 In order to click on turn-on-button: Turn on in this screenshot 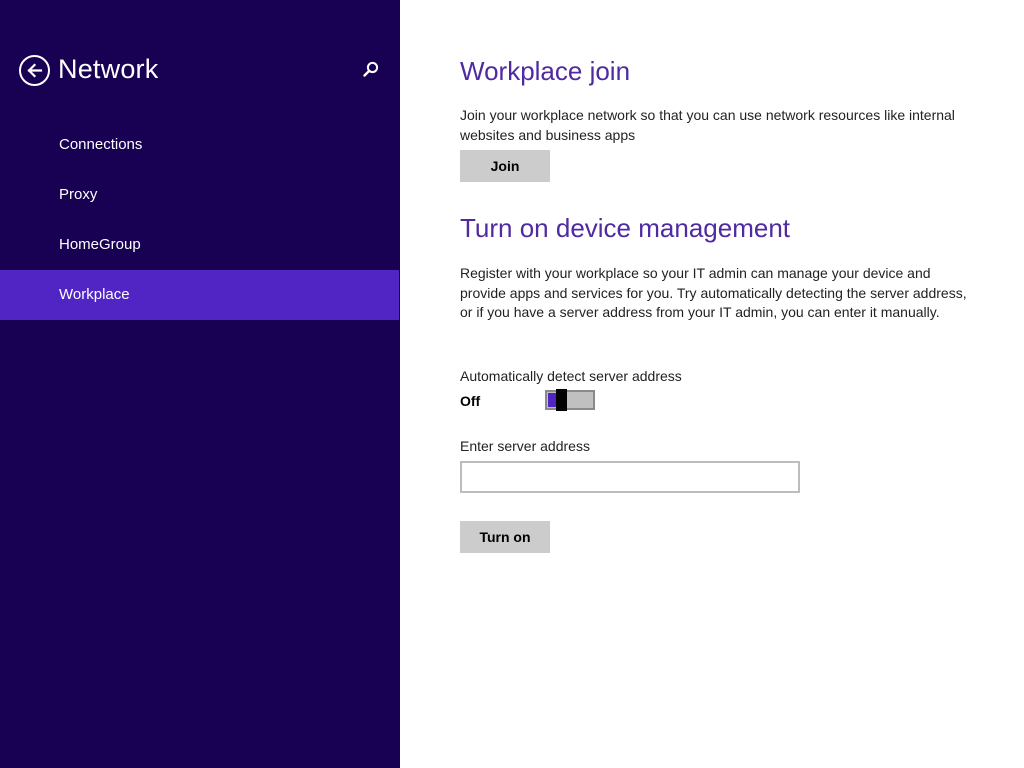, I will do `click(505, 537)`.